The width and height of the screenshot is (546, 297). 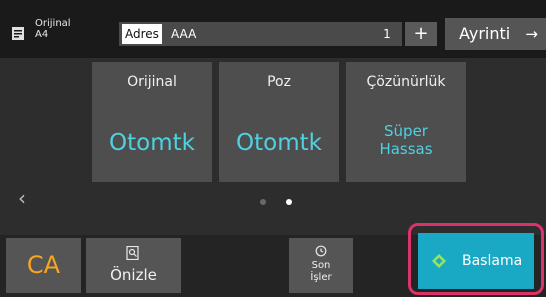 What do you see at coordinates (321, 251) in the screenshot?
I see `history-icon` at bounding box center [321, 251].